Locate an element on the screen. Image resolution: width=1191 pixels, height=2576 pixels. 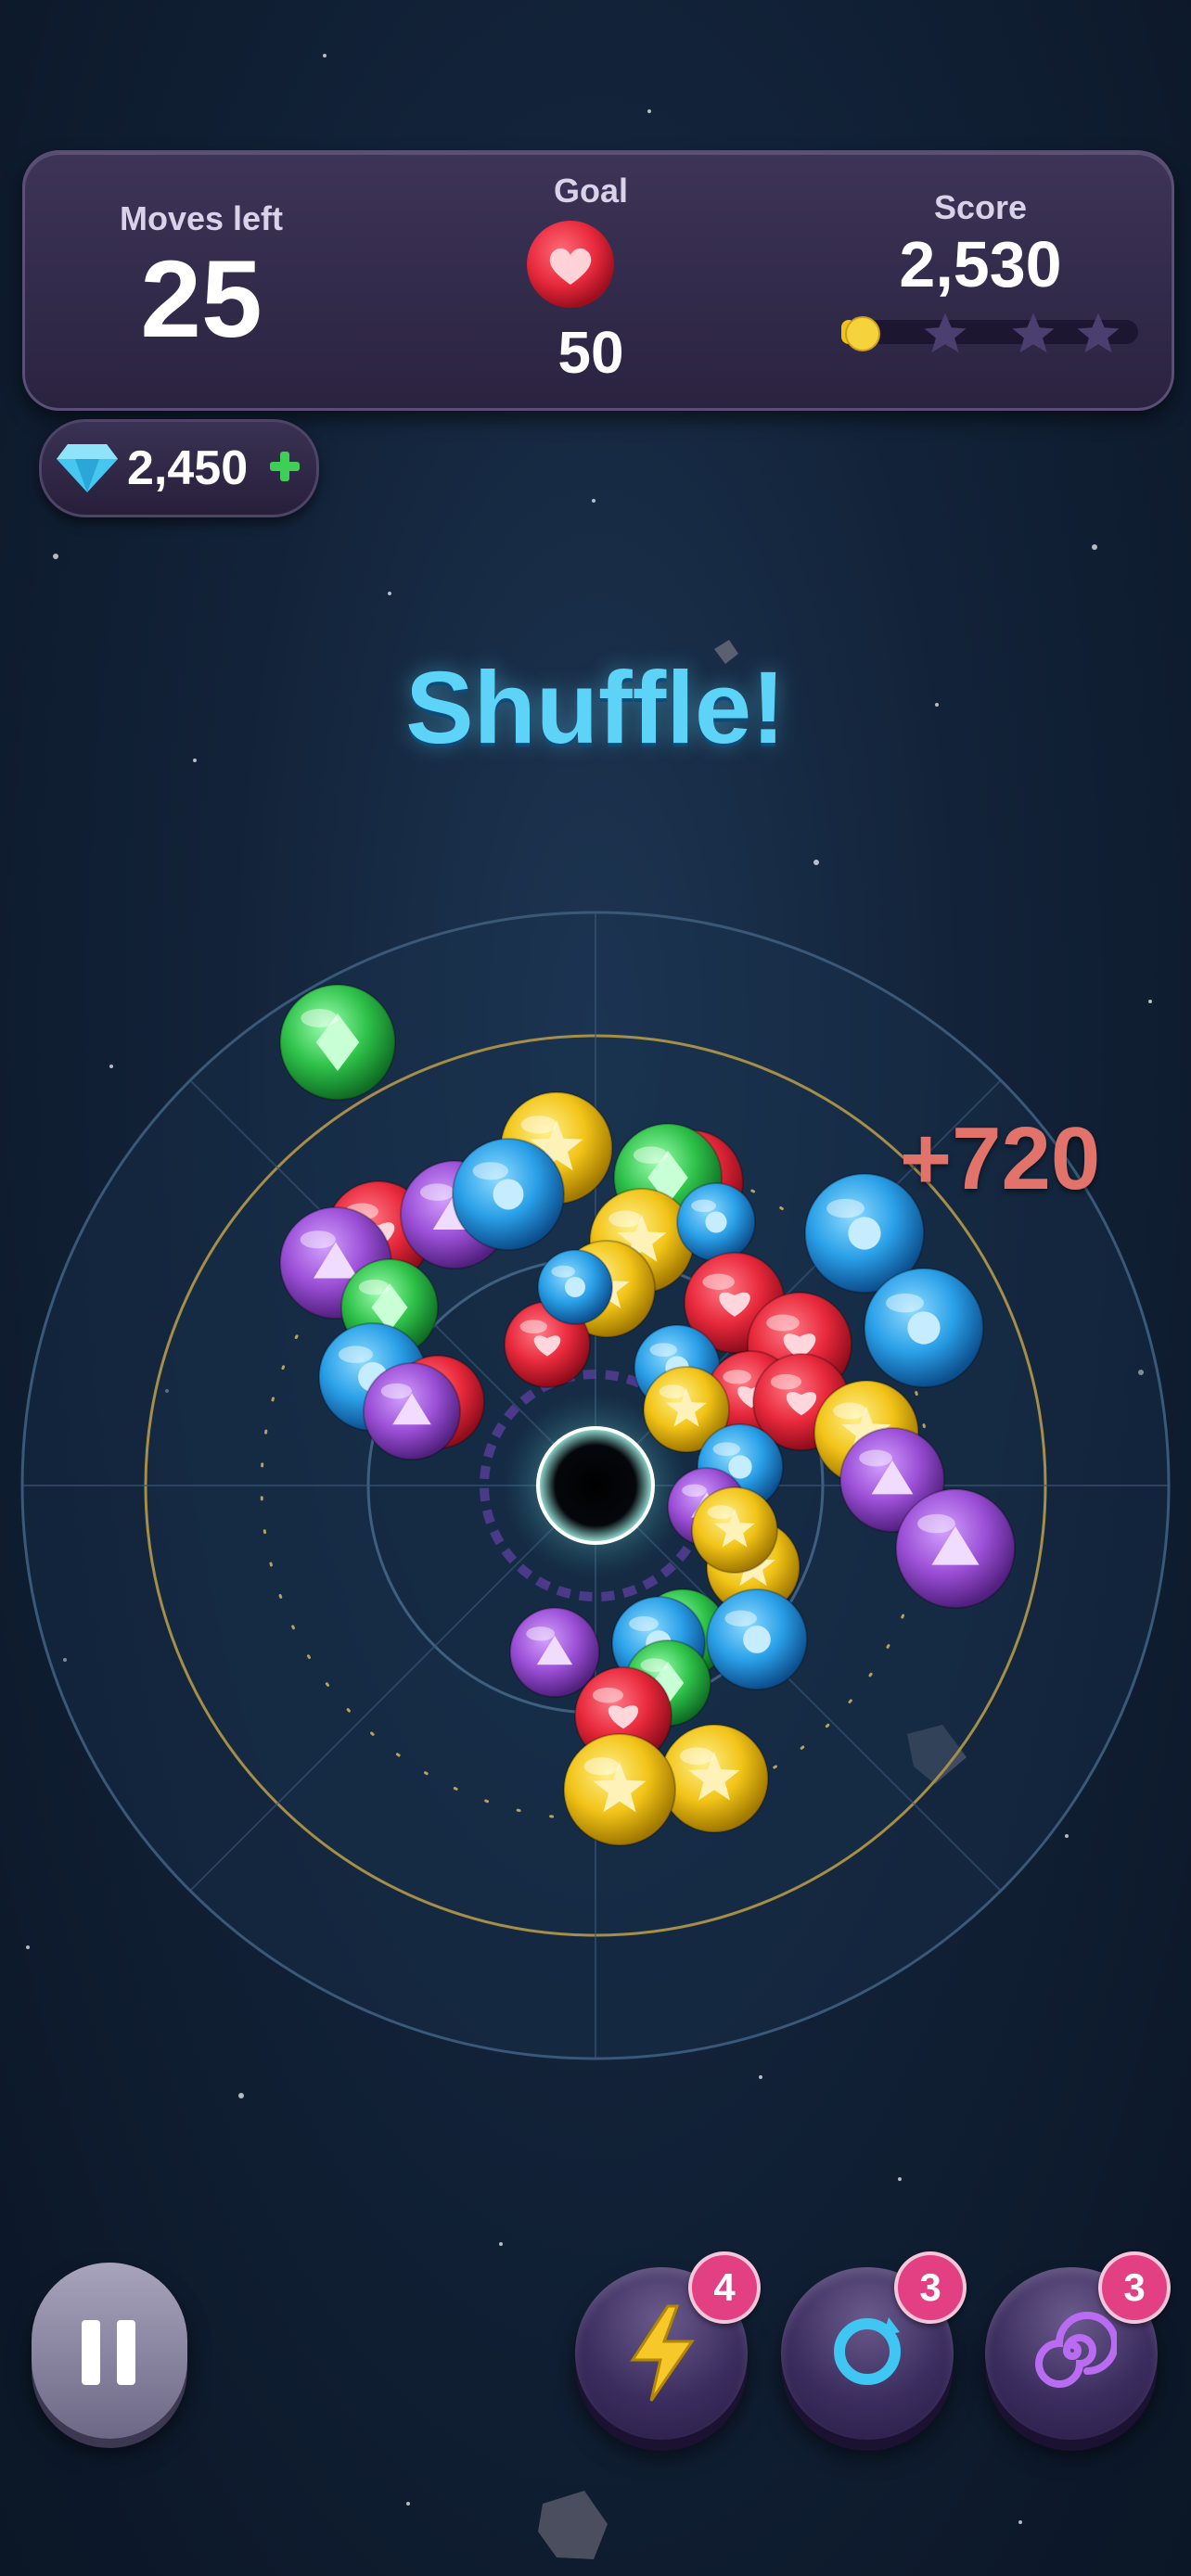
pause-button is located at coordinates (109, 2351).